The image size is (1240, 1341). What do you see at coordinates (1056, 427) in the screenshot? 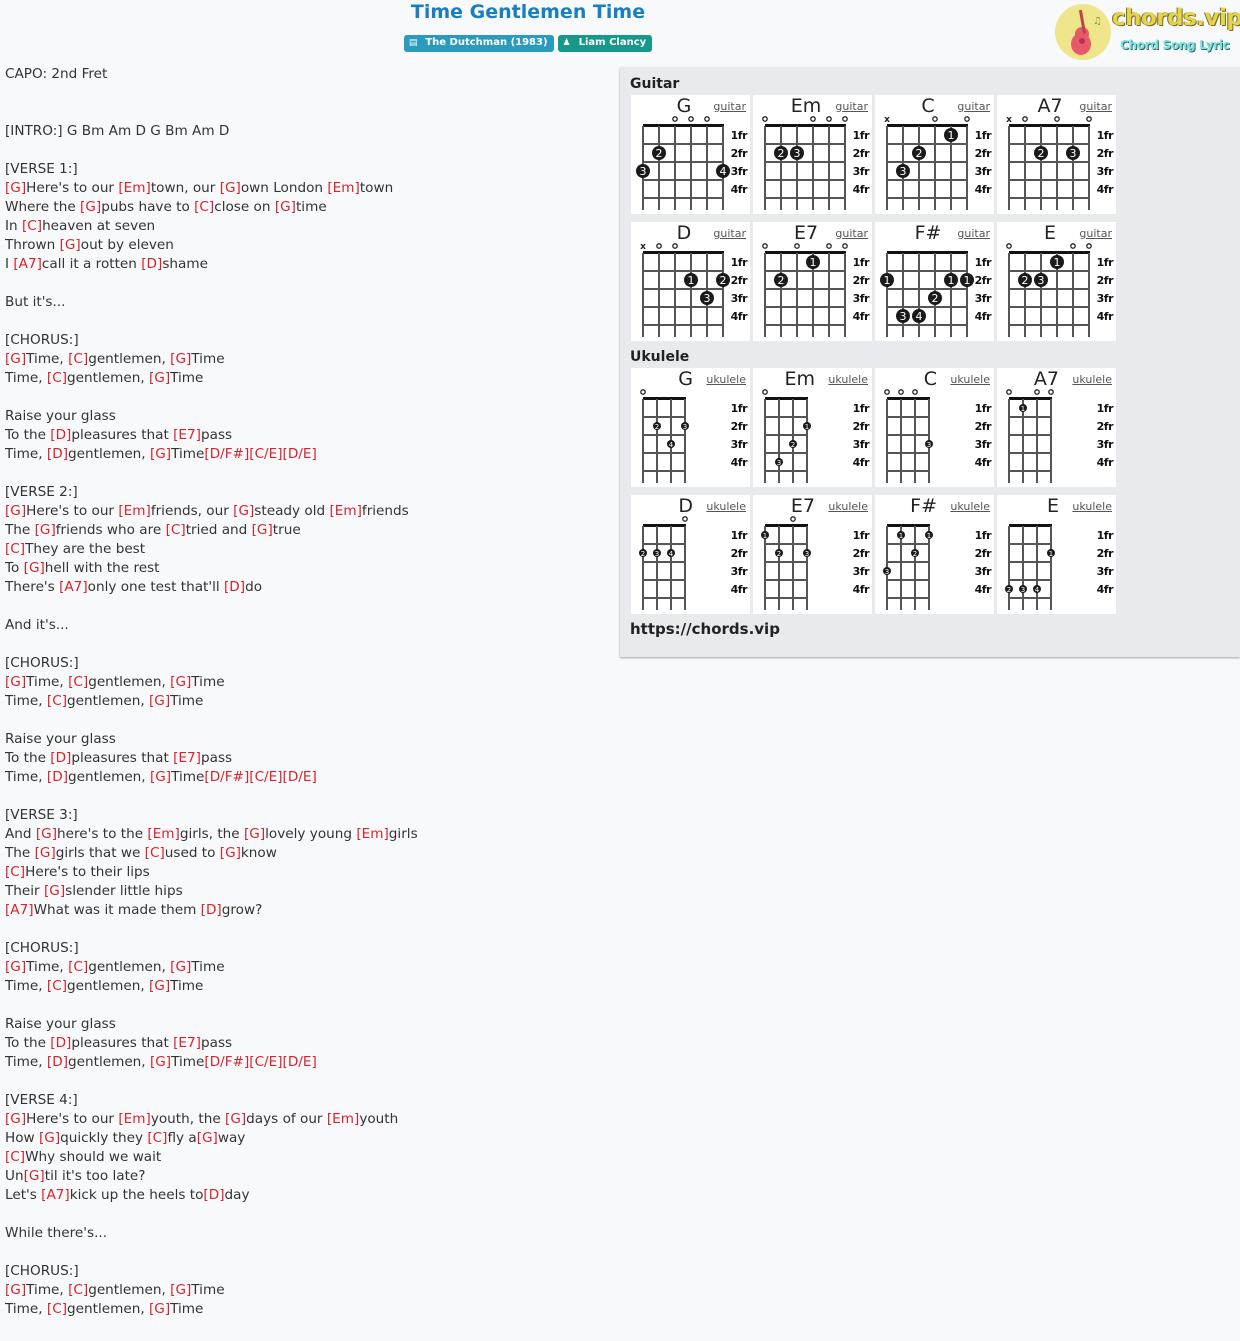
I see `chord-diagram-a7: A7 ukulele 1fr 2fr 3fr 4fr 1` at bounding box center [1056, 427].